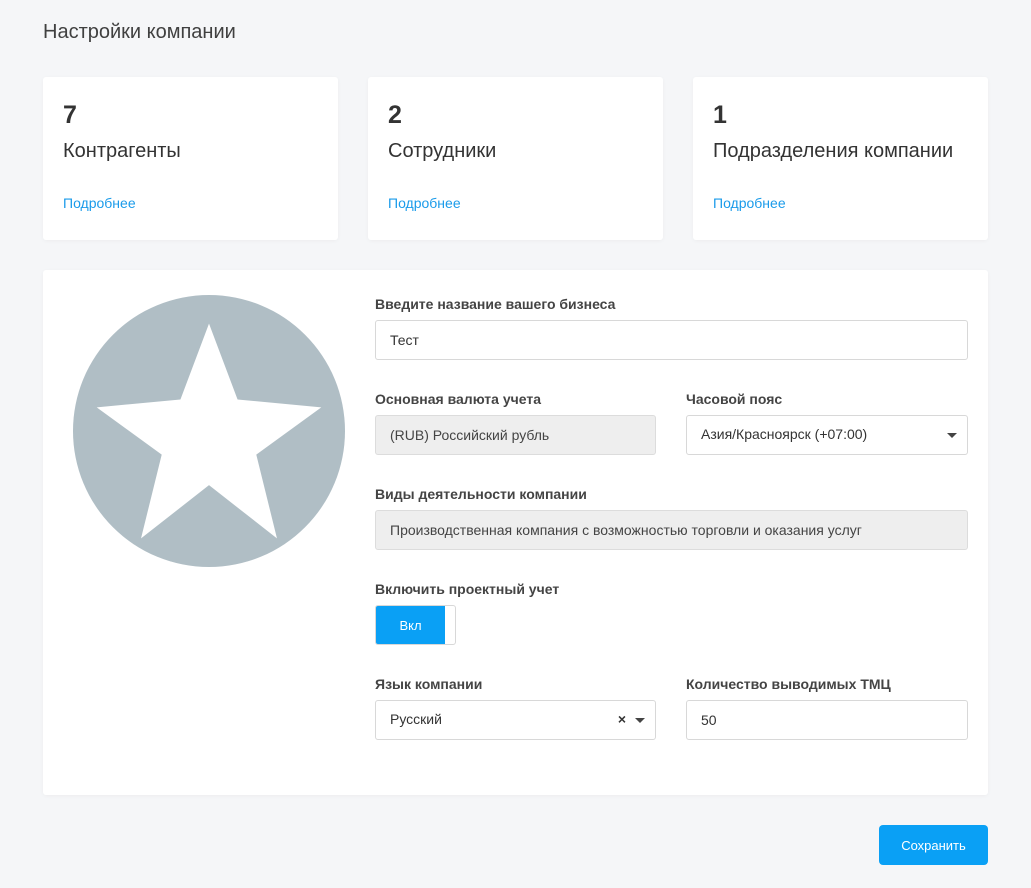  What do you see at coordinates (671, 340) in the screenshot?
I see `business-name-input: Тест` at bounding box center [671, 340].